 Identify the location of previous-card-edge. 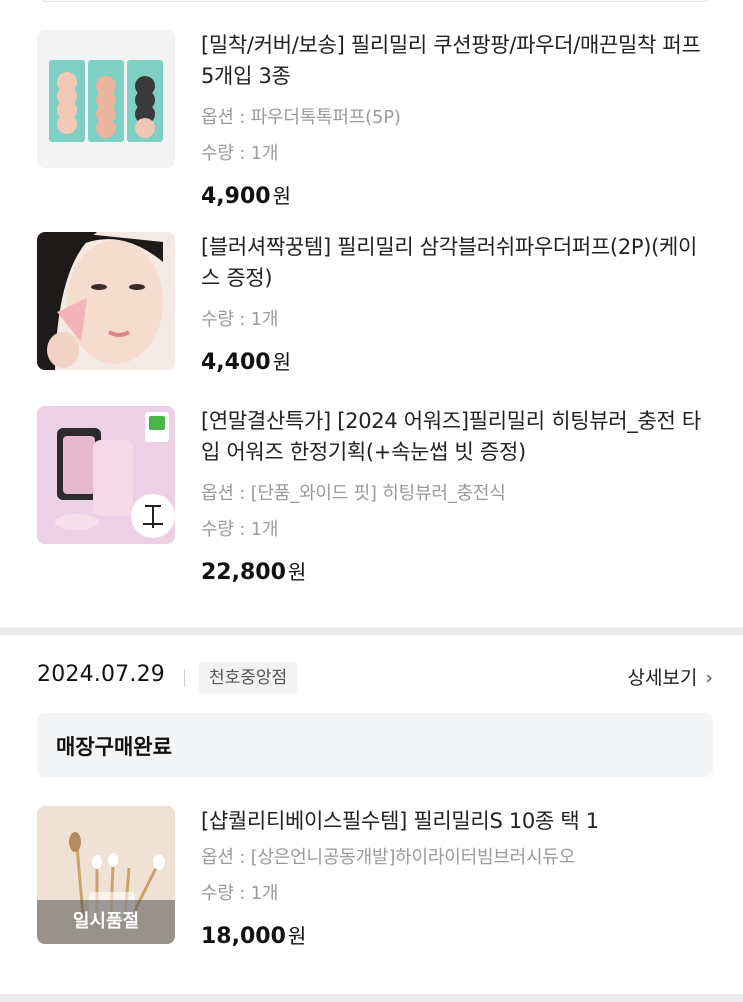
(375, 1).